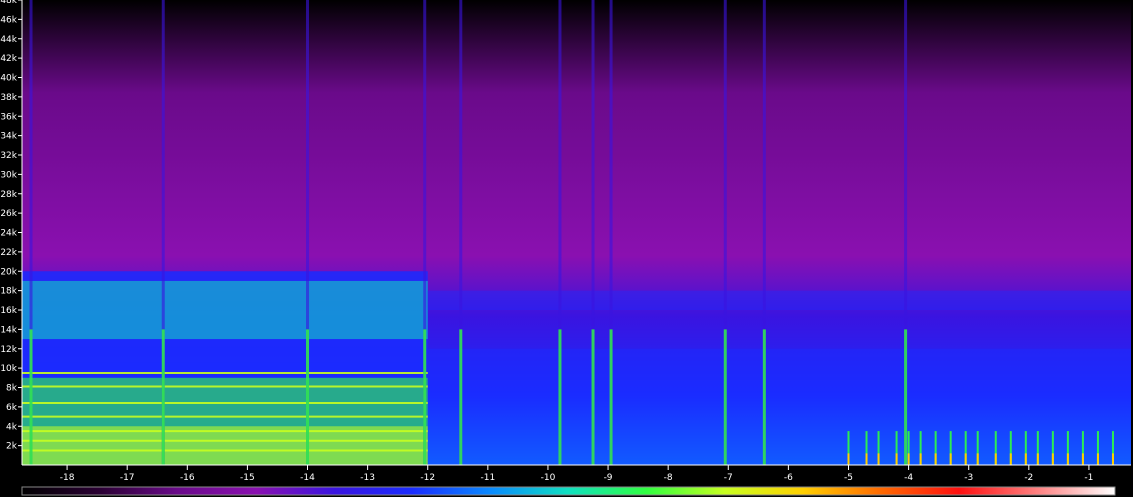 The height and width of the screenshot is (497, 1133). Describe the element at coordinates (1088, 478) in the screenshot. I see `x-tick-label-17: -1` at that location.